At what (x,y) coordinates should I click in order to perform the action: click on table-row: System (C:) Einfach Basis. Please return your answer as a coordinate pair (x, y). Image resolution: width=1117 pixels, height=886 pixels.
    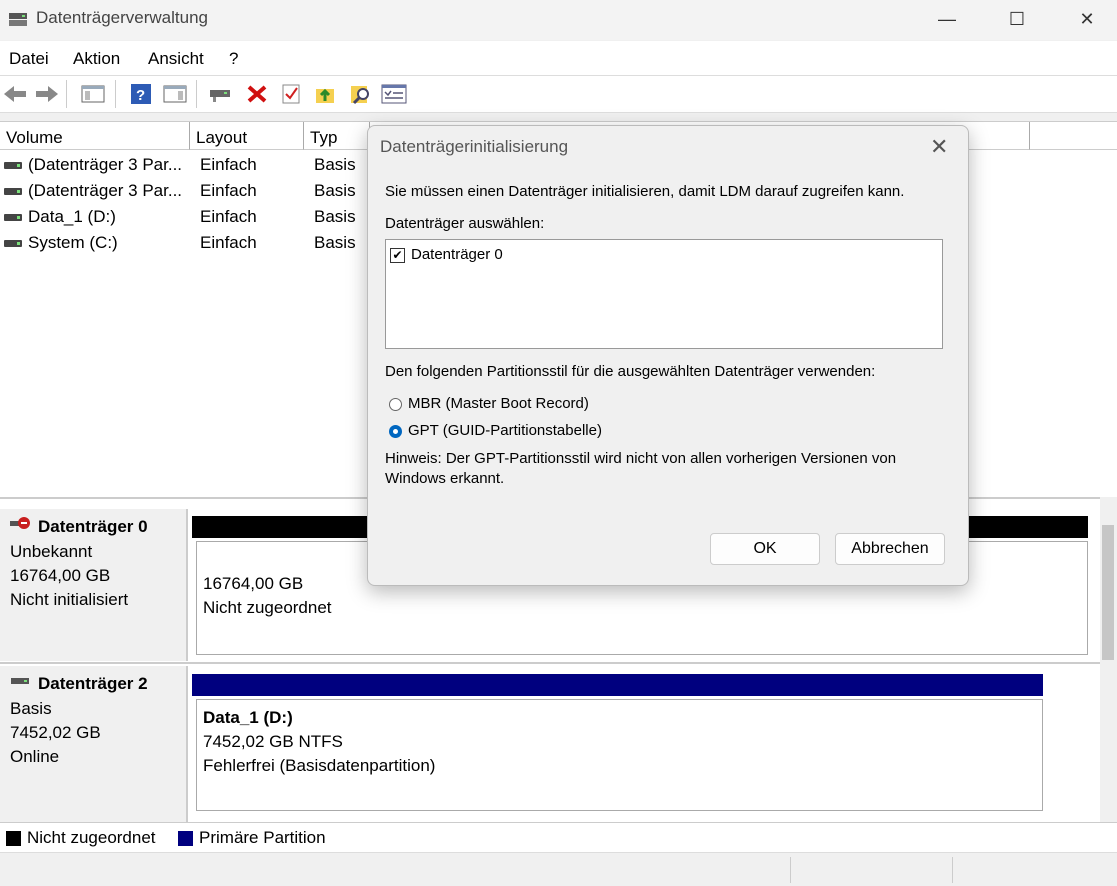
    Looking at the image, I should click on (185, 243).